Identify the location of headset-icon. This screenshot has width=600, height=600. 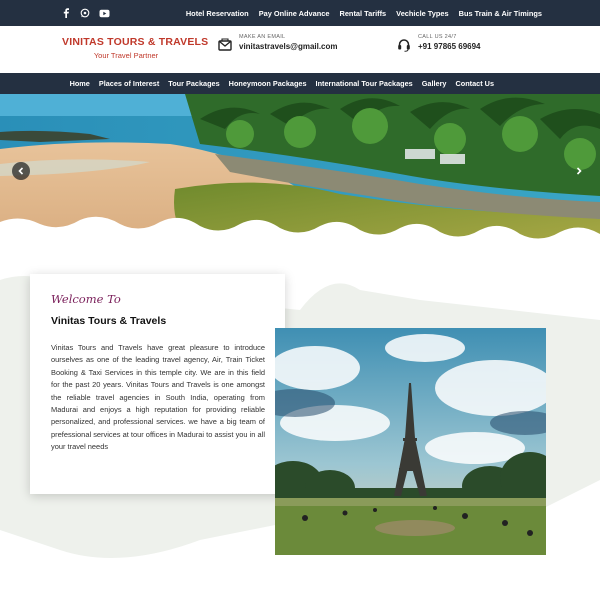
(404, 45).